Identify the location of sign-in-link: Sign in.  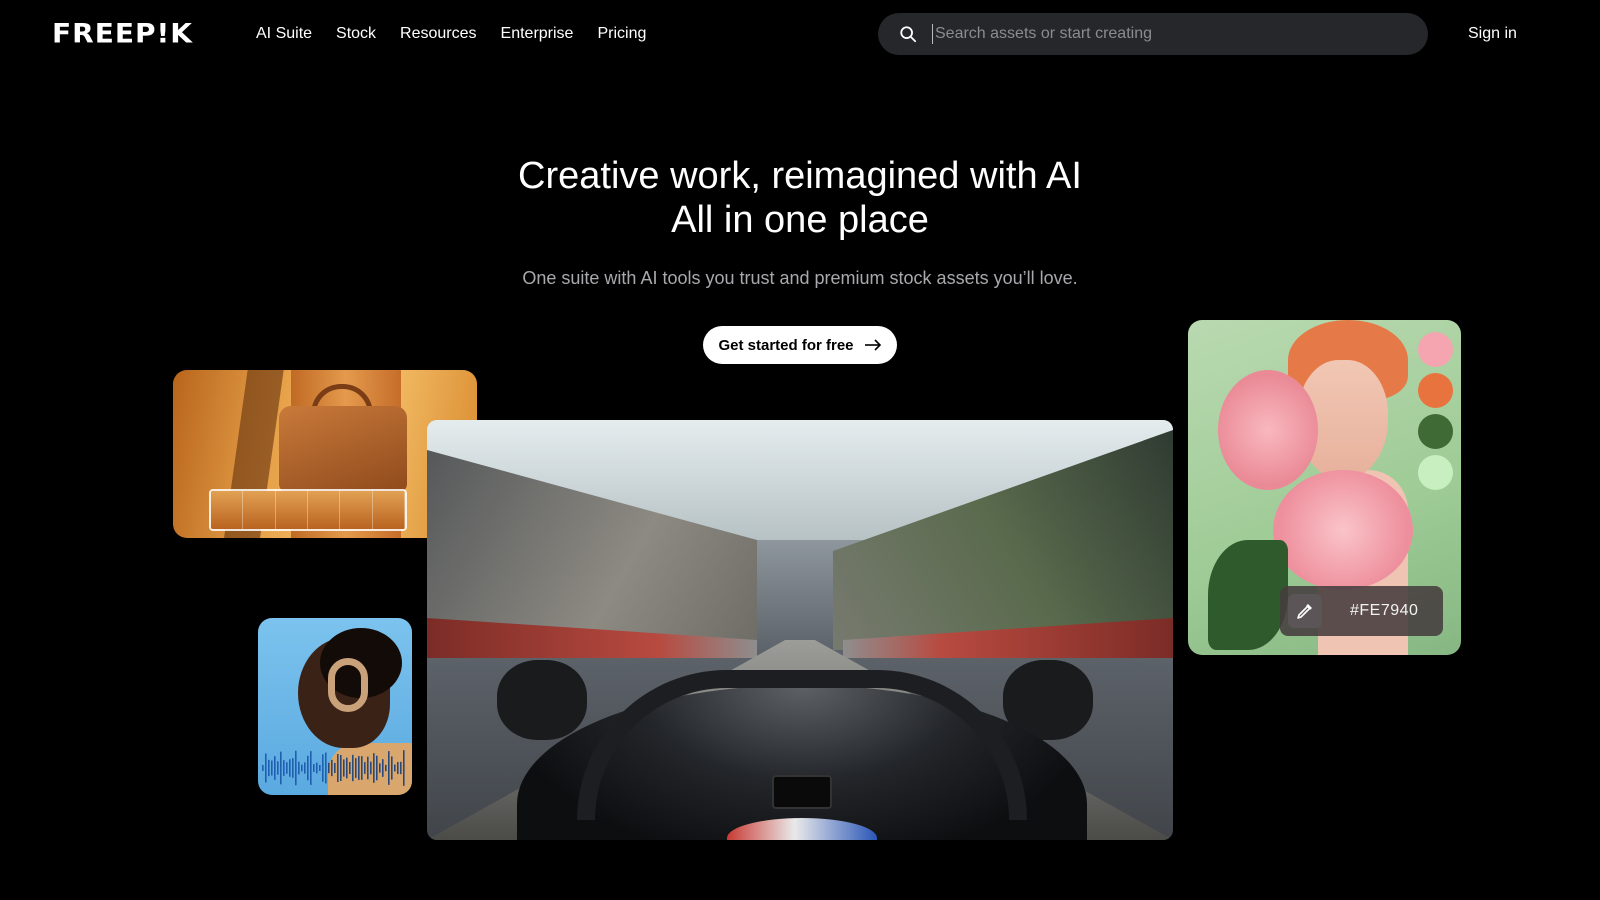
(1492, 34).